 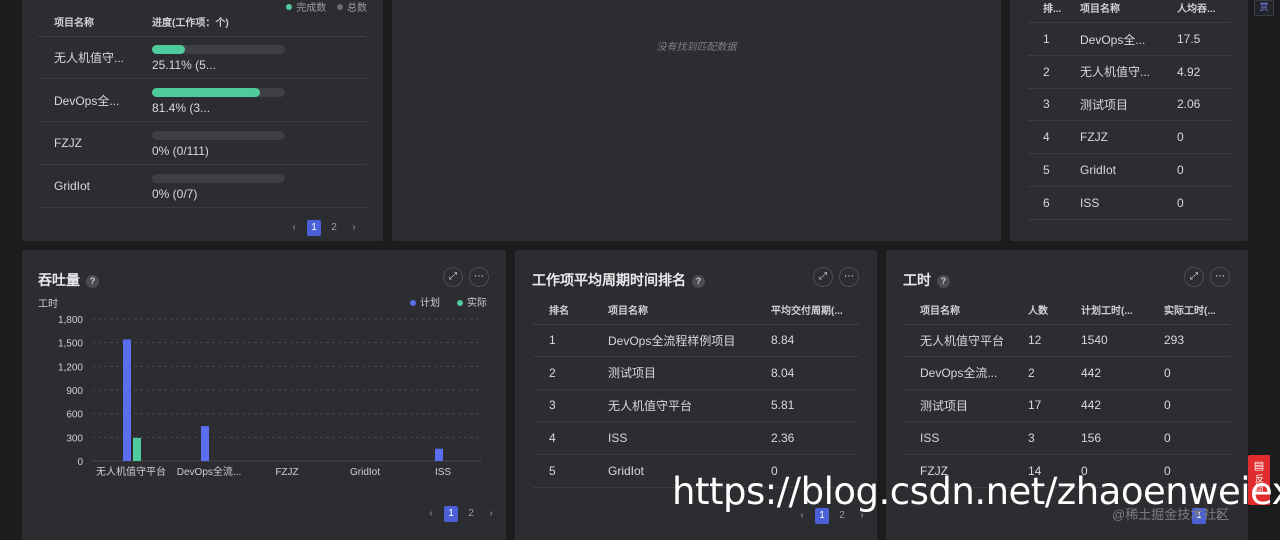 I want to click on table-row: 3 无人机值守平台 5.81, so click(x=696, y=406).